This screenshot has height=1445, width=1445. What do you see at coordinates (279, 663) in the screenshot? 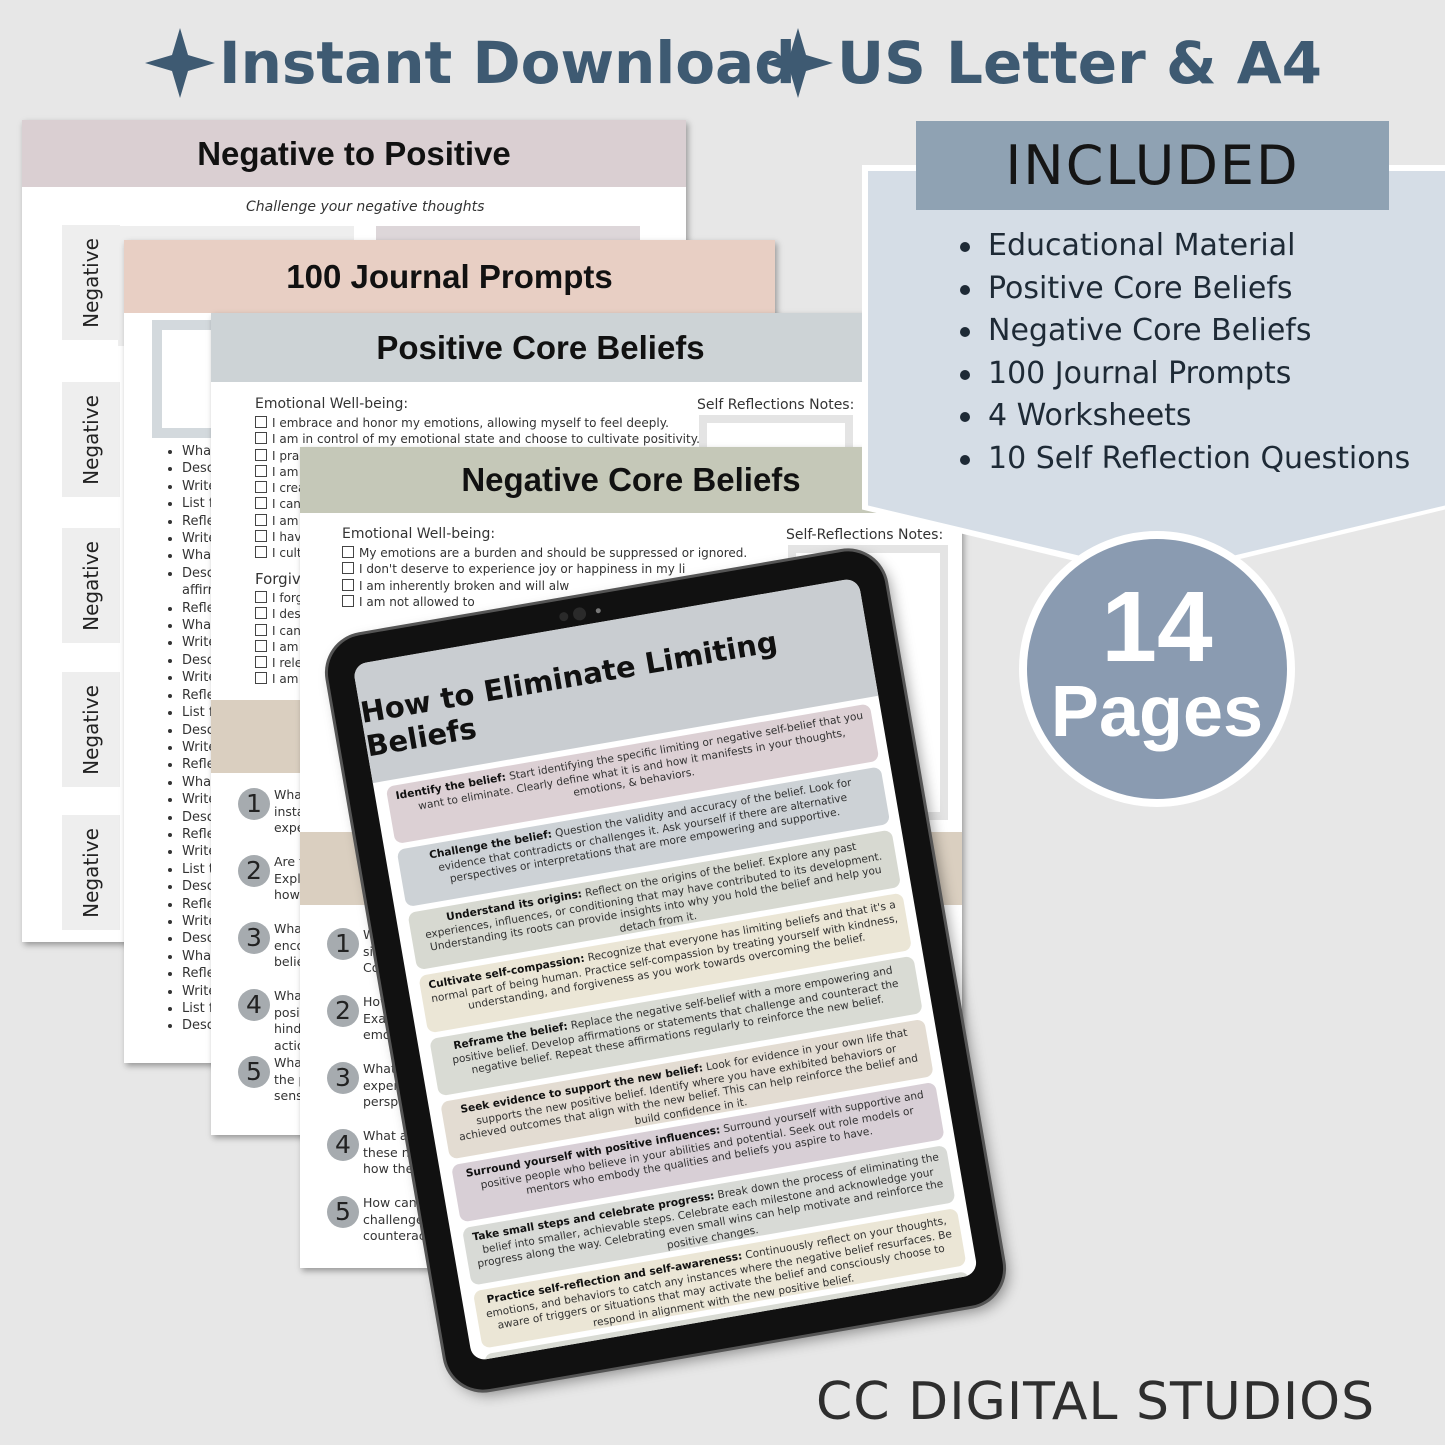
I see `checklist-item: I rele` at bounding box center [279, 663].